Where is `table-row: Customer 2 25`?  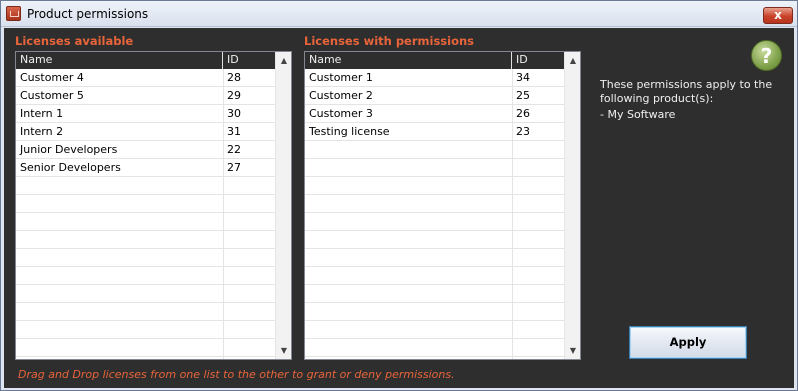 table-row: Customer 2 25 is located at coordinates (434, 96).